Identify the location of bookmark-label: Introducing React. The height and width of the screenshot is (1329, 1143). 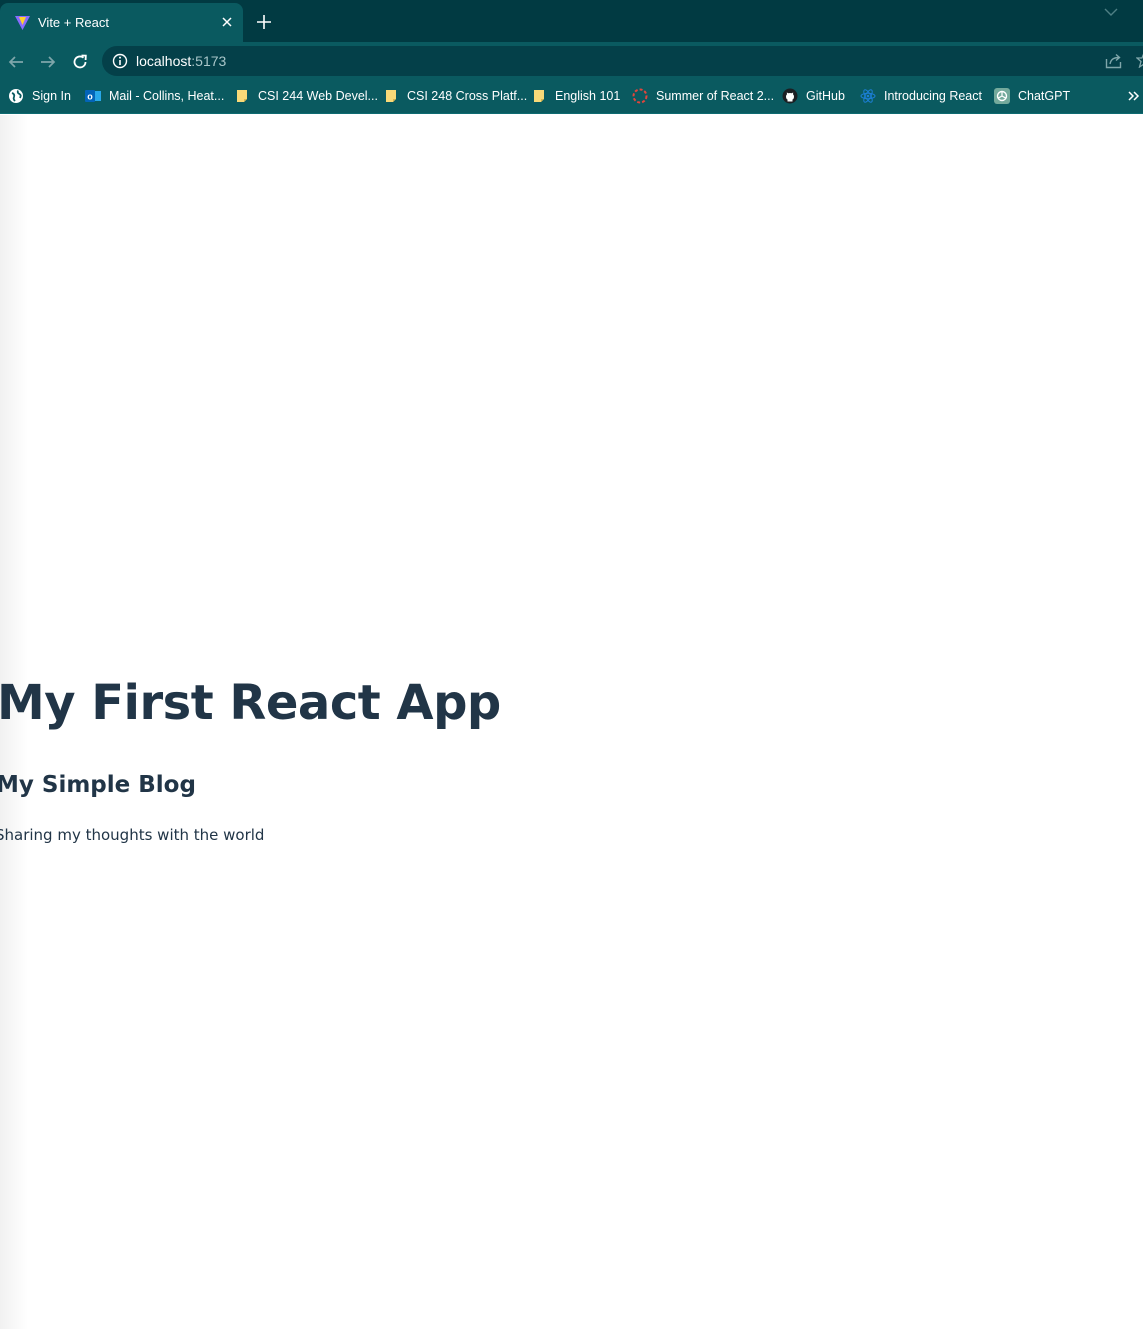
(933, 96).